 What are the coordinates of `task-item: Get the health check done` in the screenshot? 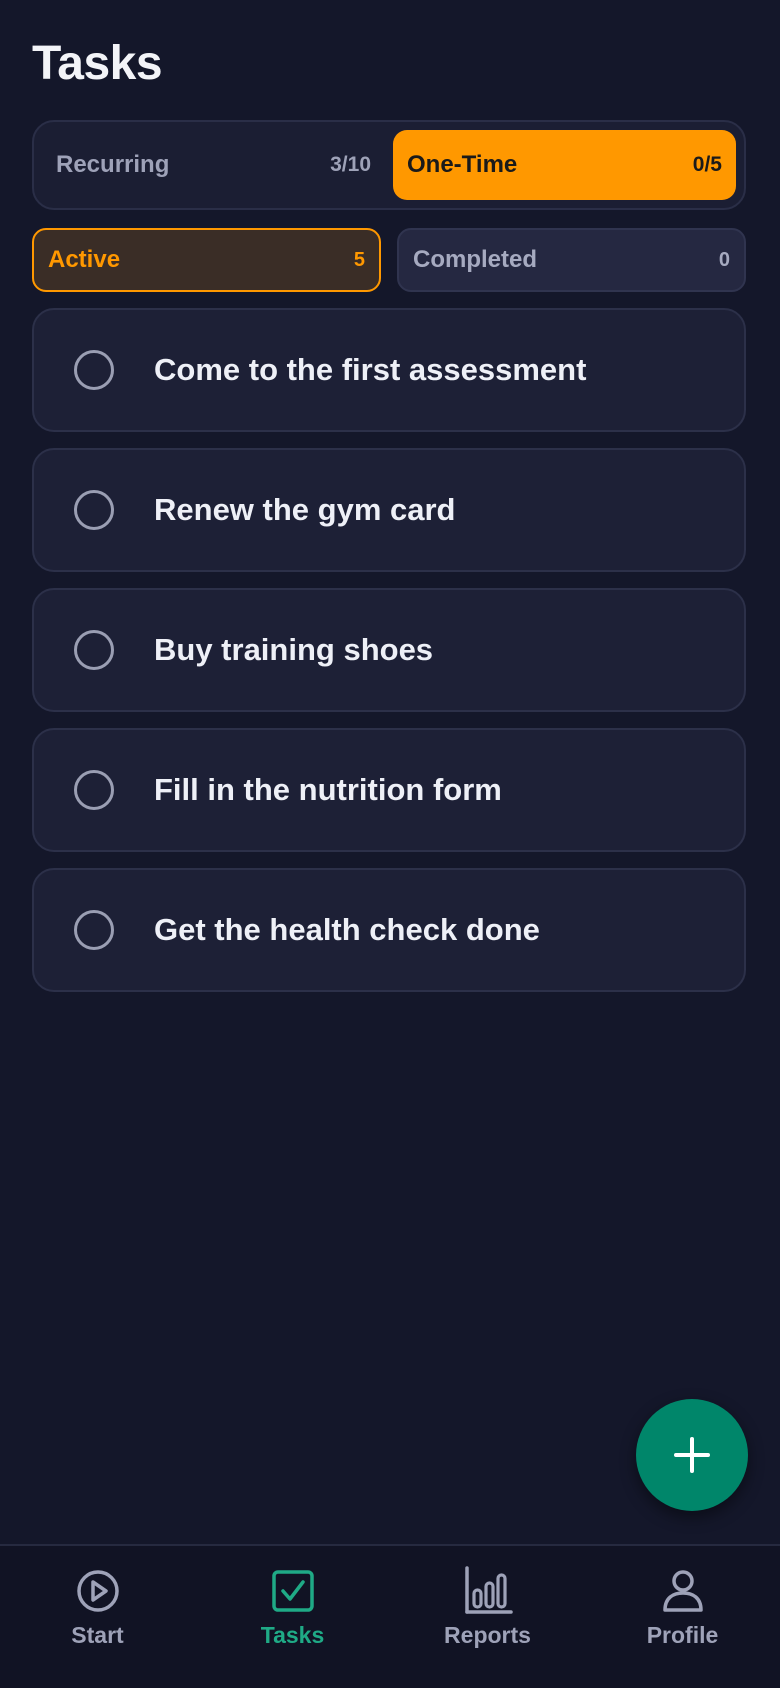 It's located at (389, 930).